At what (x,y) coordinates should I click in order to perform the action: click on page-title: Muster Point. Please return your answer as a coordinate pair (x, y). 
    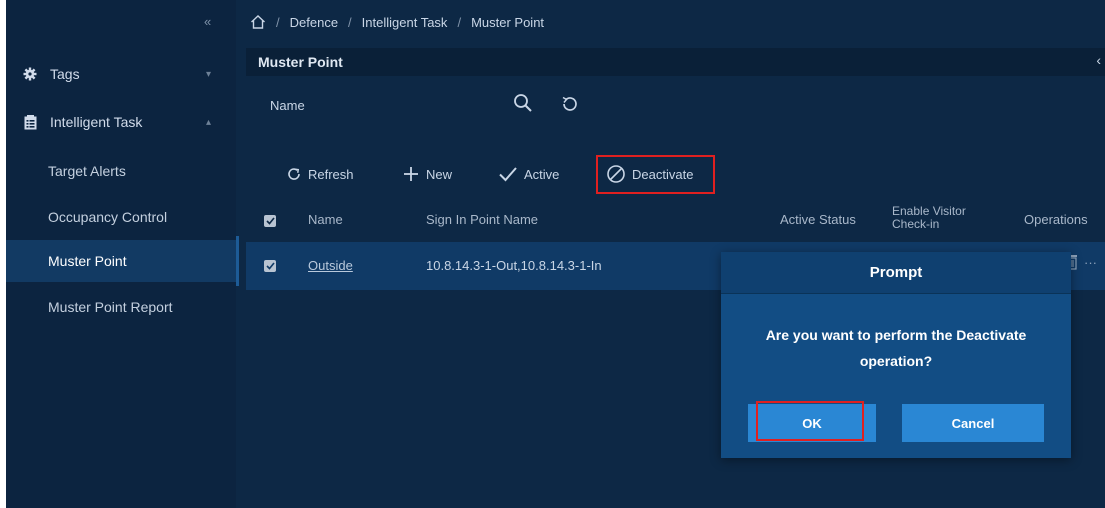
    Looking at the image, I should click on (300, 62).